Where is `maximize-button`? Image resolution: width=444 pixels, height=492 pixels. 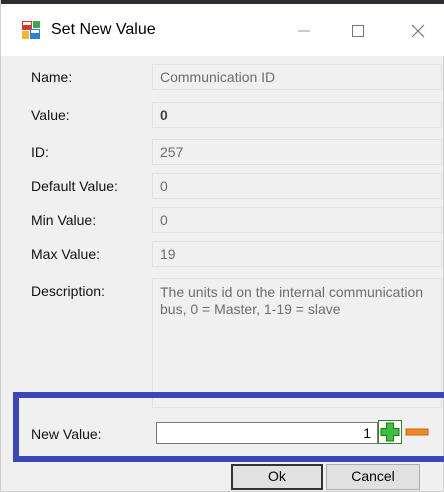 maximize-button is located at coordinates (358, 31).